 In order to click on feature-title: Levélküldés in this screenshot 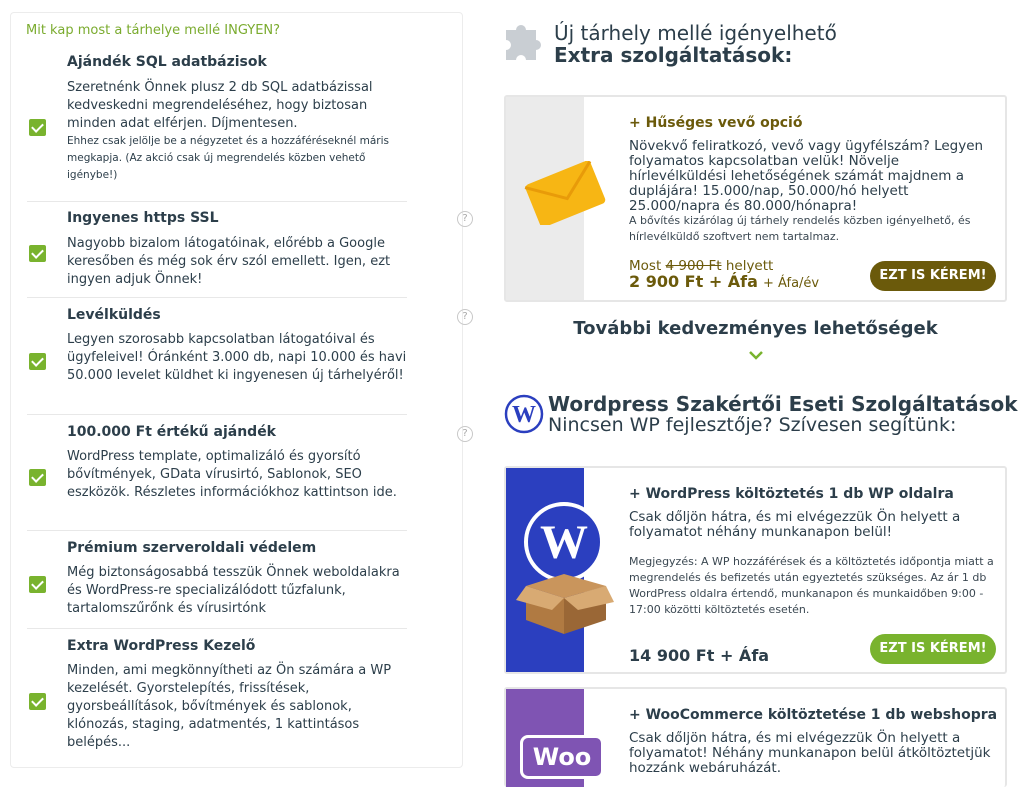, I will do `click(114, 315)`.